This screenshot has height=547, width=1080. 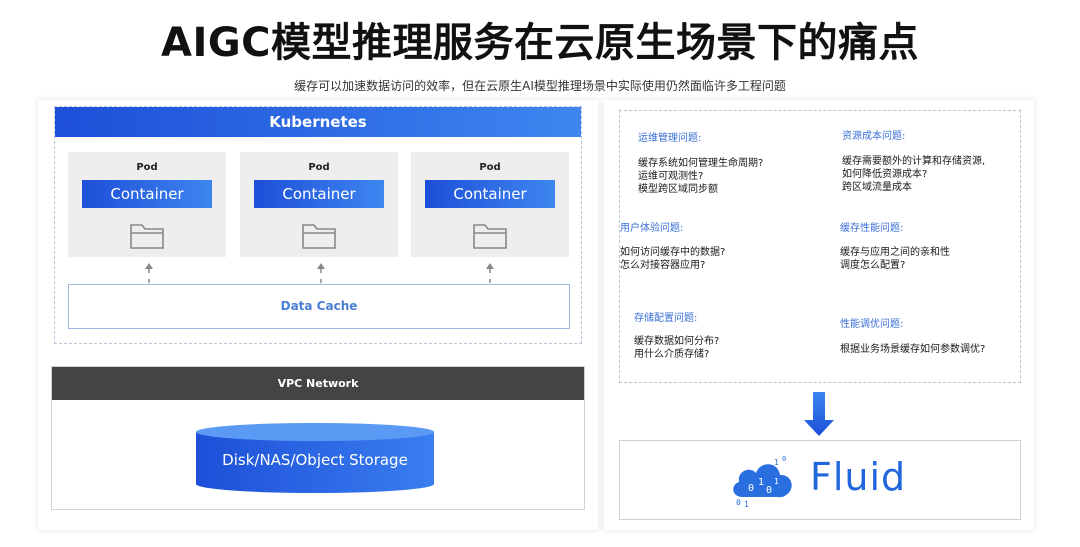 What do you see at coordinates (872, 228) in the screenshot?
I see `issue-title: 缓存性能问题:` at bounding box center [872, 228].